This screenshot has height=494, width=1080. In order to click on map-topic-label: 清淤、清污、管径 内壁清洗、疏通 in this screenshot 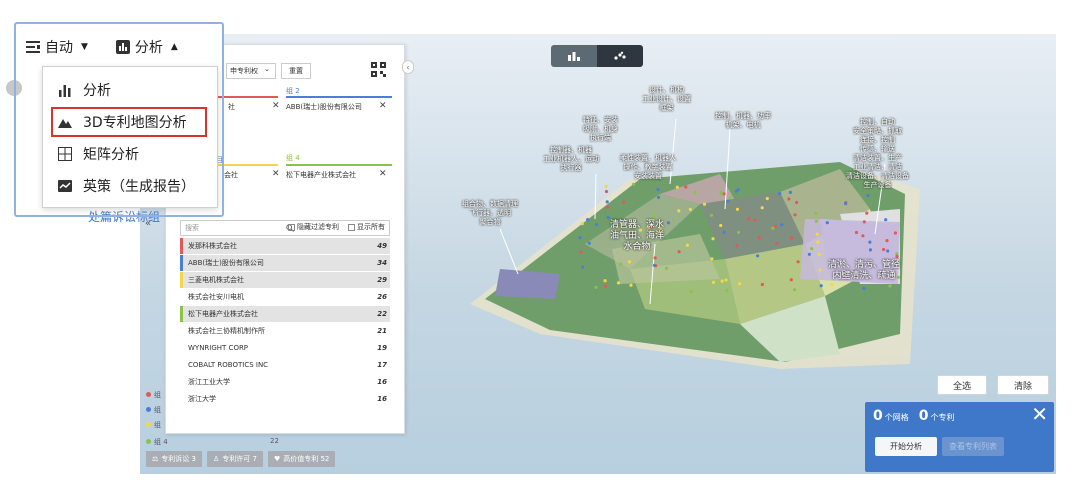, I will do `click(864, 271)`.